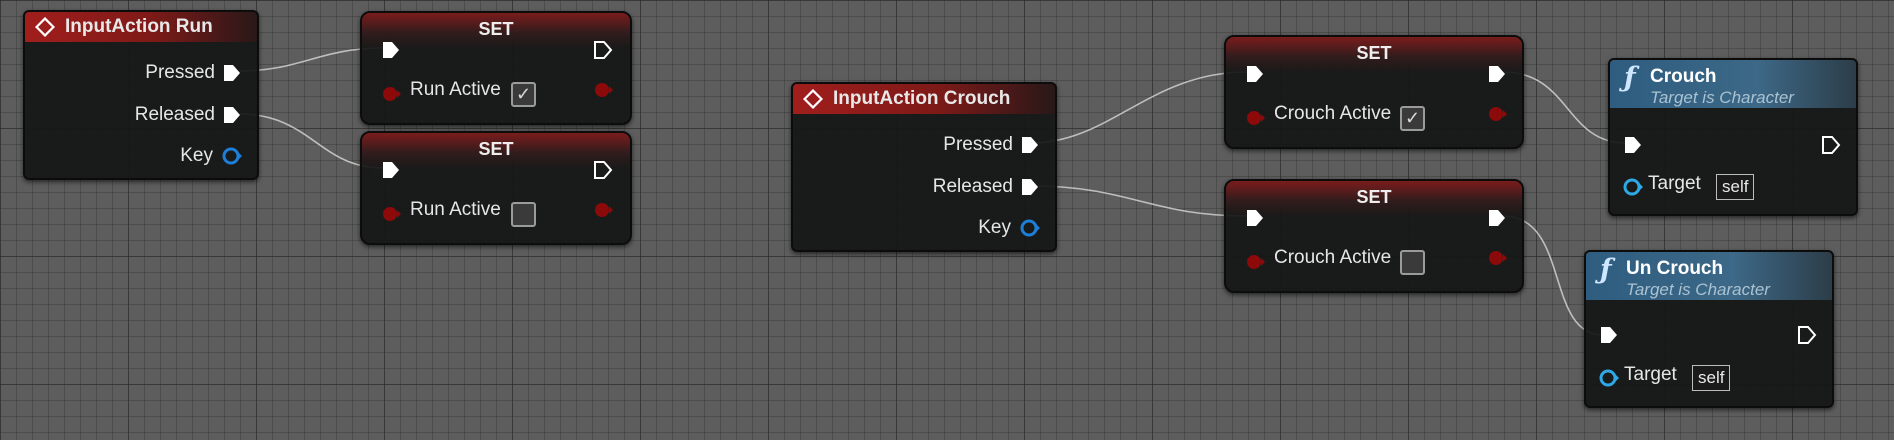 Image resolution: width=1894 pixels, height=440 pixels. What do you see at coordinates (141, 95) in the screenshot?
I see `event-node-run: InputAction Run Pressed Released Key` at bounding box center [141, 95].